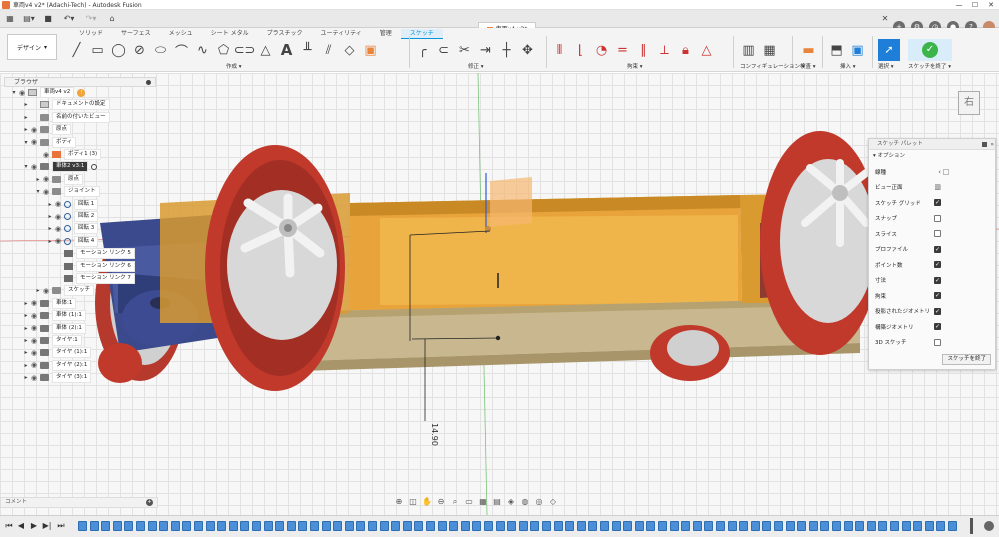  I want to click on palette-option-row: スケッチ グリッド, so click(934, 202).